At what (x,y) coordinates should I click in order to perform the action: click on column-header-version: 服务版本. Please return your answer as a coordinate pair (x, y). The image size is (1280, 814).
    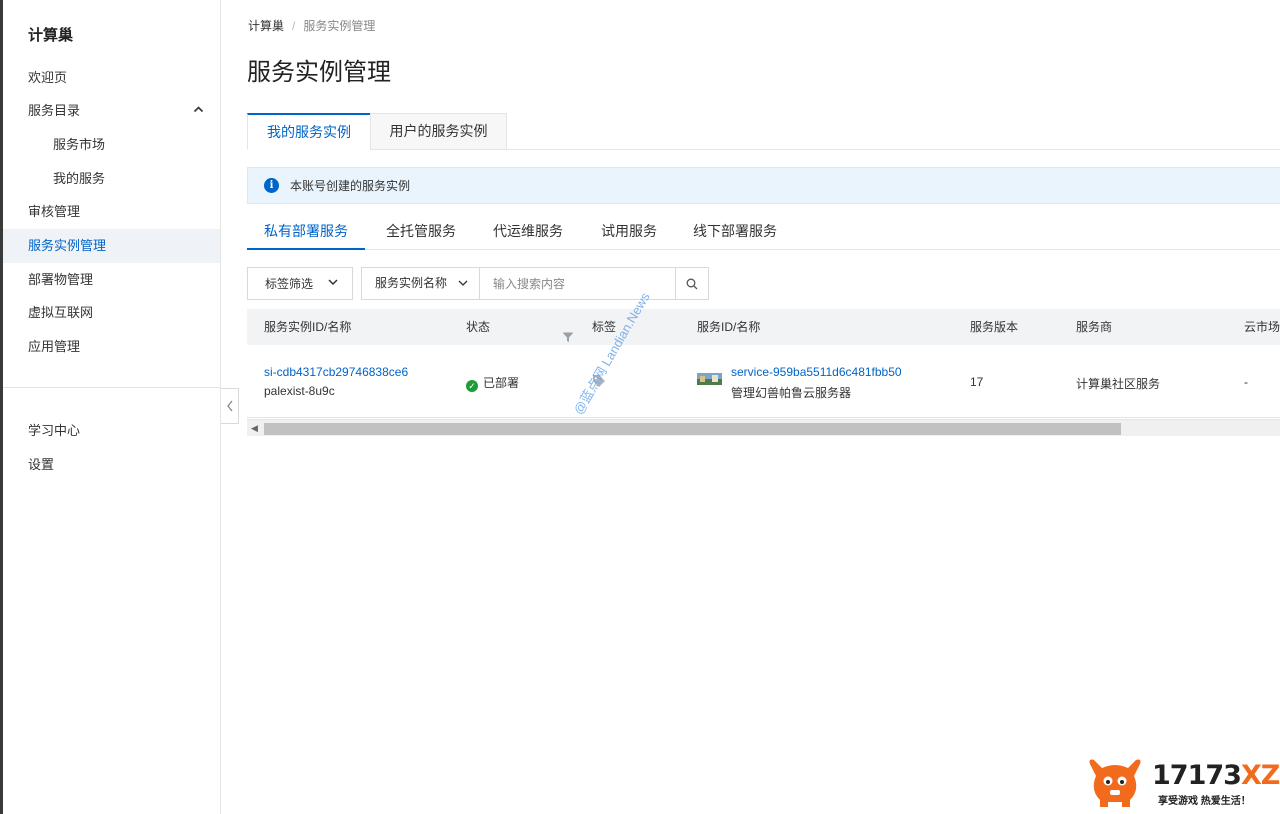
    Looking at the image, I should click on (994, 327).